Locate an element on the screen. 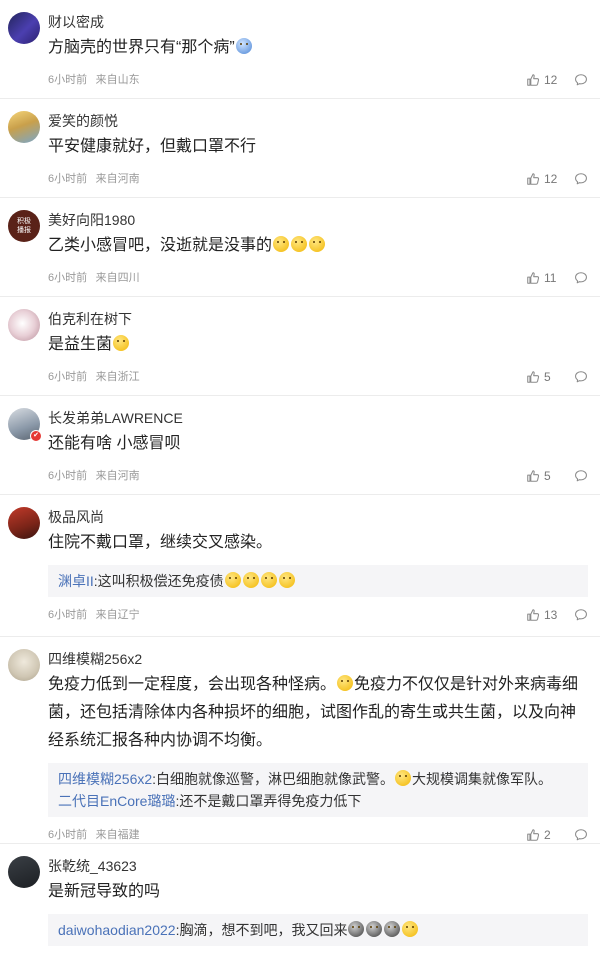 The width and height of the screenshot is (600, 953). reply-item: 四维模糊256x2:白细胞就像巡警，淋巴细胞就像武警。 大规模调集就像军队。 is located at coordinates (305, 778).